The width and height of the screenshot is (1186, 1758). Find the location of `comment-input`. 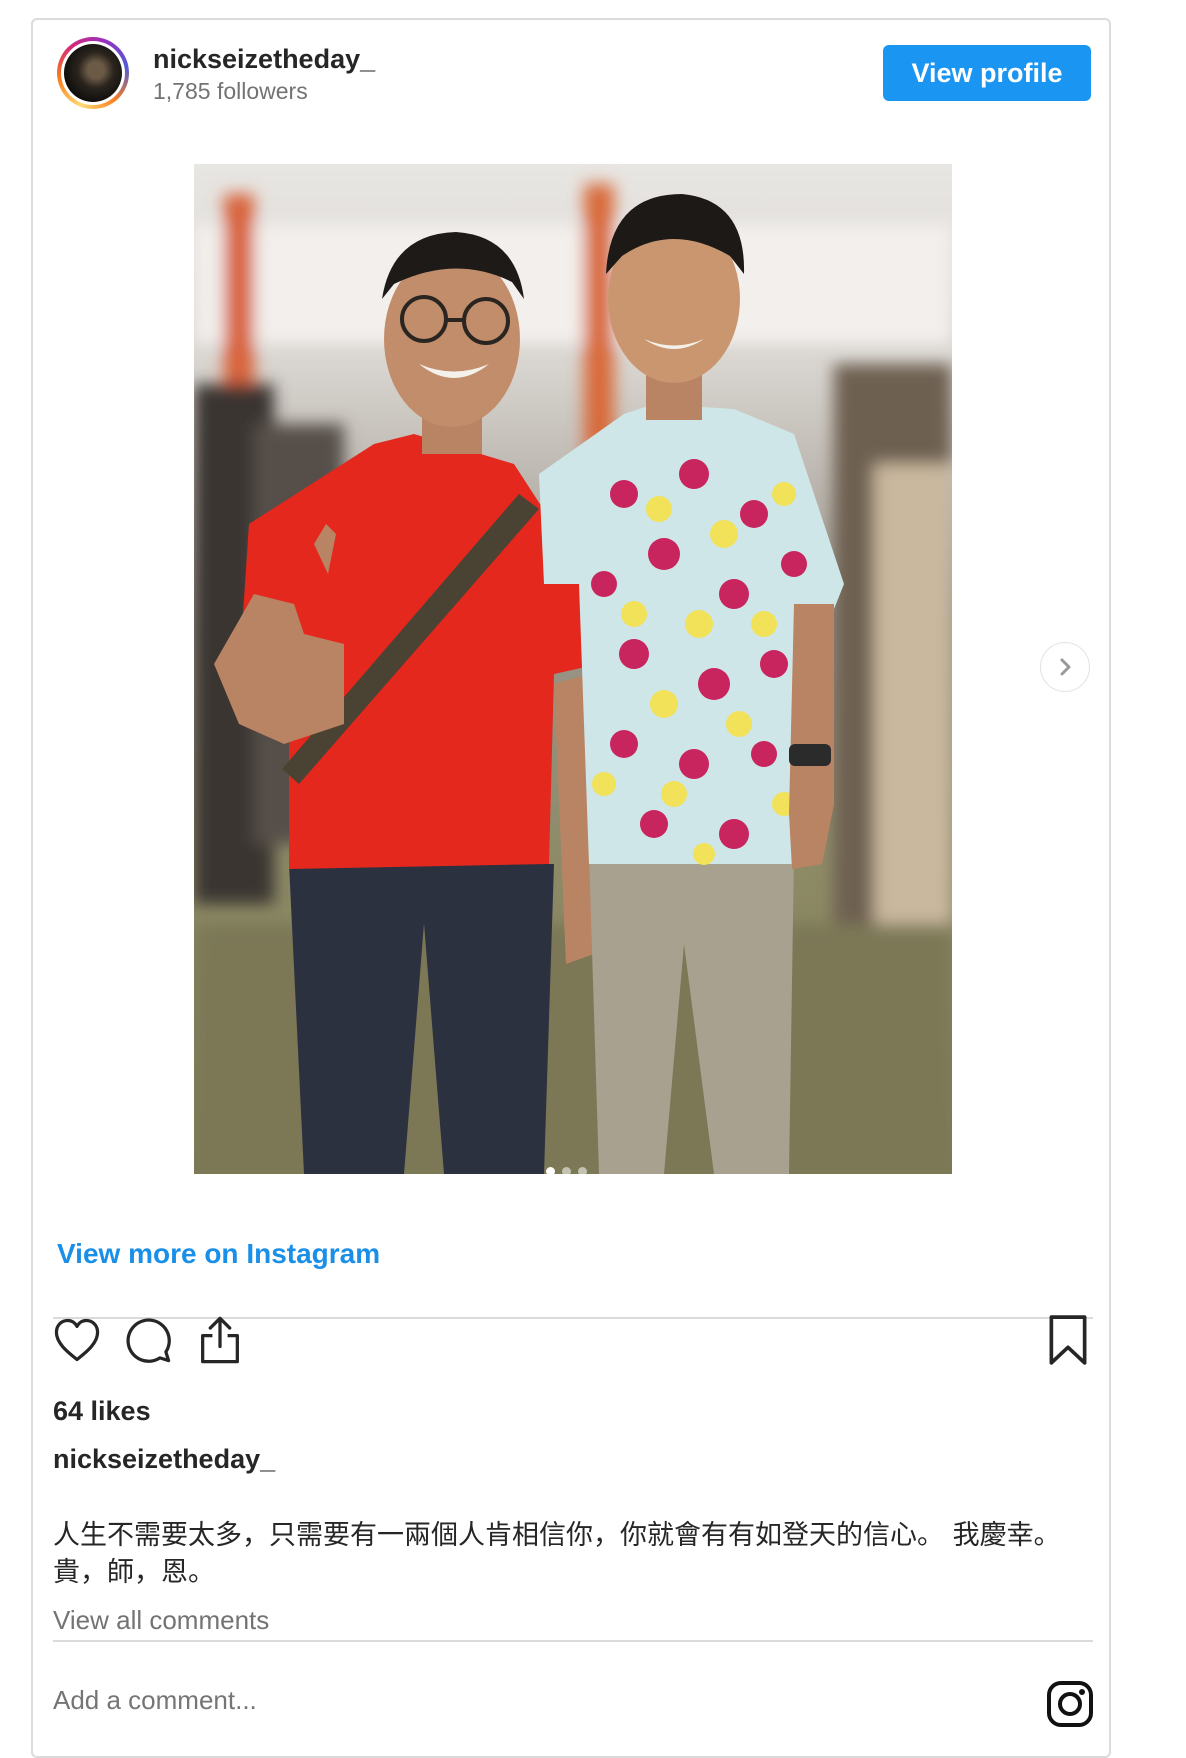

comment-input is located at coordinates (453, 1700).